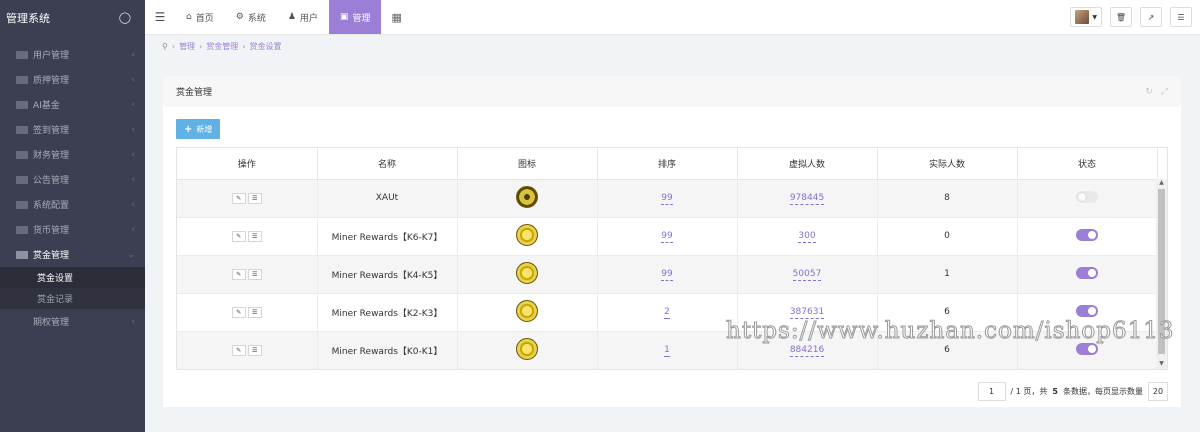 The image size is (1200, 432). I want to click on sidebar-item: 系统配置 ‹, so click(72, 204).